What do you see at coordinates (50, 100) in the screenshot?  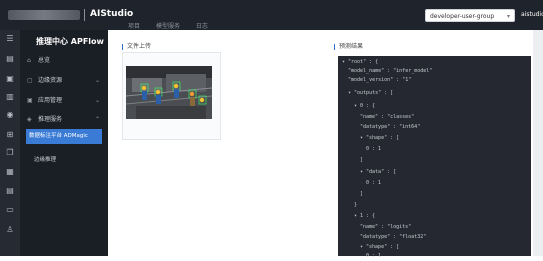 I see `sidebar-item-label: 应用管理` at bounding box center [50, 100].